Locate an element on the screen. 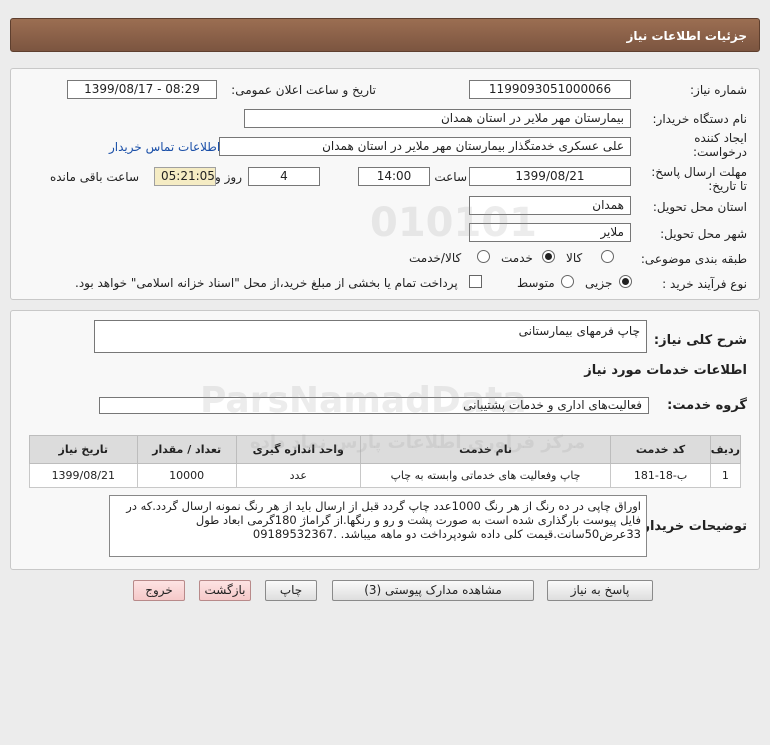 The height and width of the screenshot is (745, 770). province-field: همدان is located at coordinates (550, 205).